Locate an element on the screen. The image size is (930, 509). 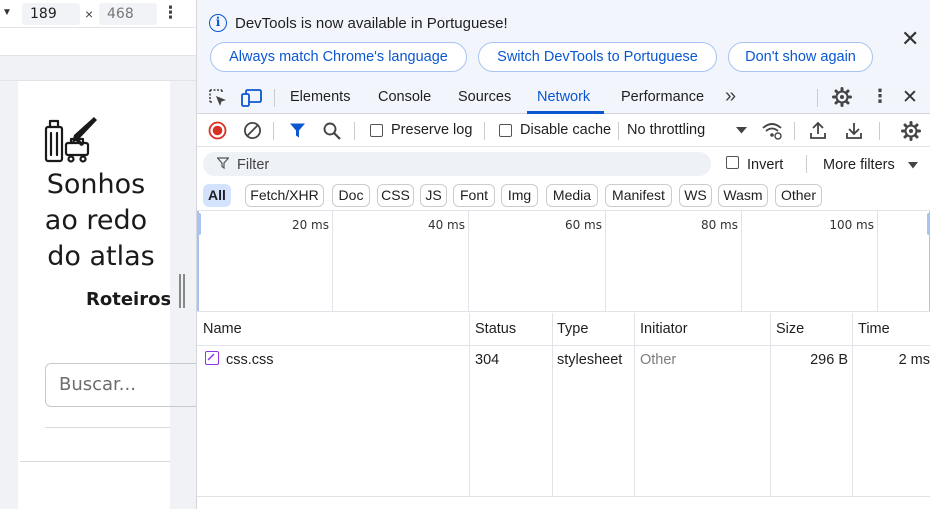
infobar-message: DevTools is now available in Portuguese! is located at coordinates (371, 23).